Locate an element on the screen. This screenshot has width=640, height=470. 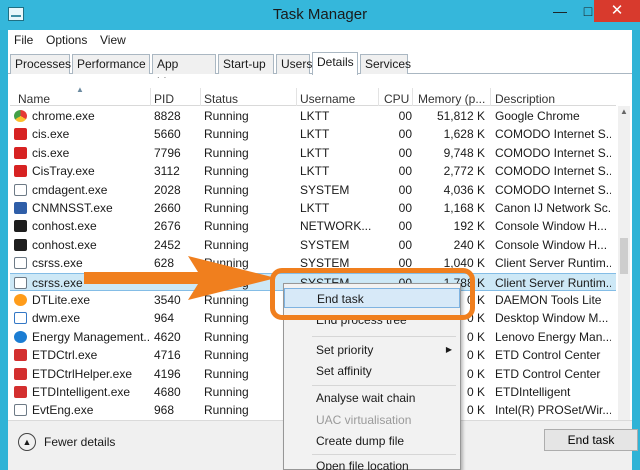
cell-memory: 1,168 K is located at coordinates (464, 208).